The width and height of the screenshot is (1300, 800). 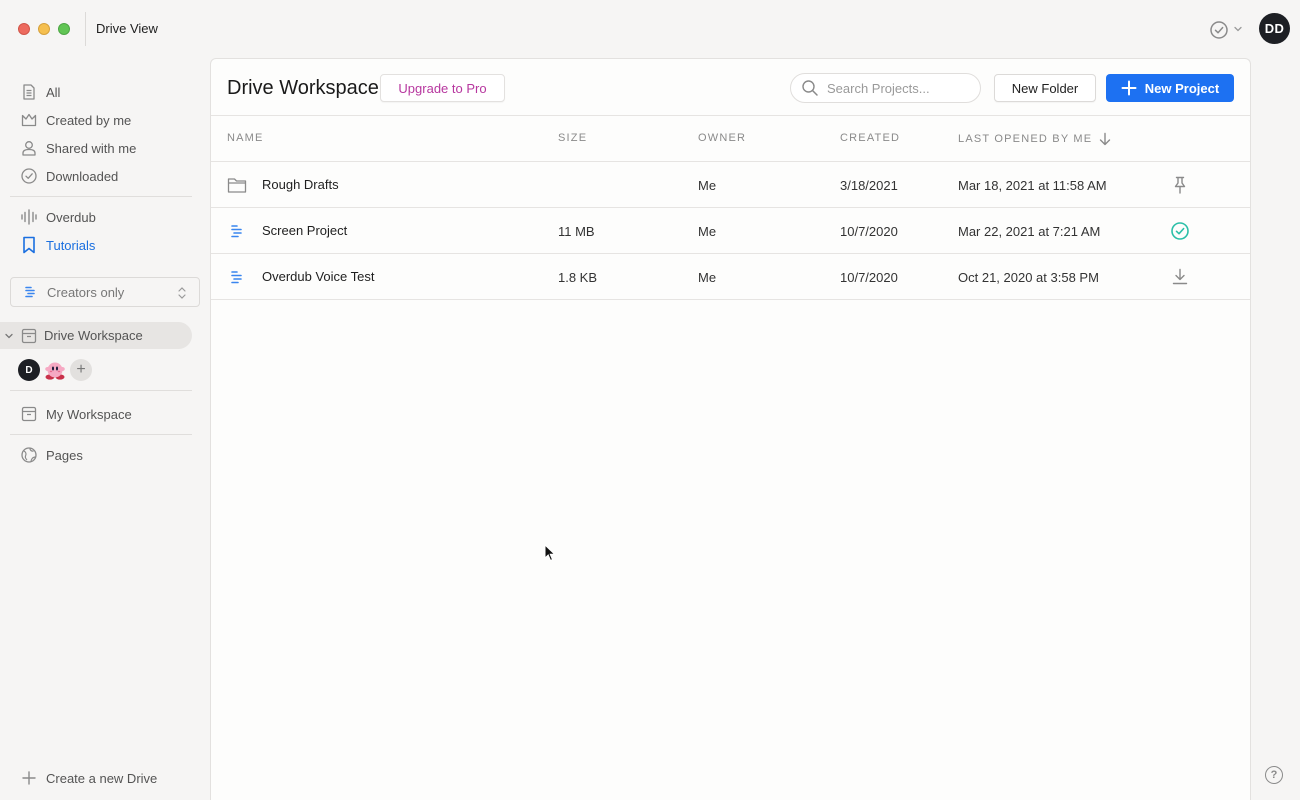 What do you see at coordinates (578, 277) in the screenshot?
I see `row-size: 1.8 KB` at bounding box center [578, 277].